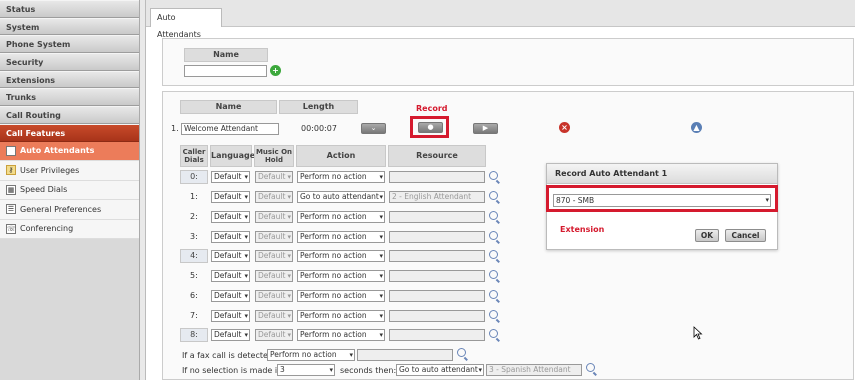 This screenshot has height=380, width=855. Describe the element at coordinates (437, 156) in the screenshot. I see `col-resource: Resource` at that location.